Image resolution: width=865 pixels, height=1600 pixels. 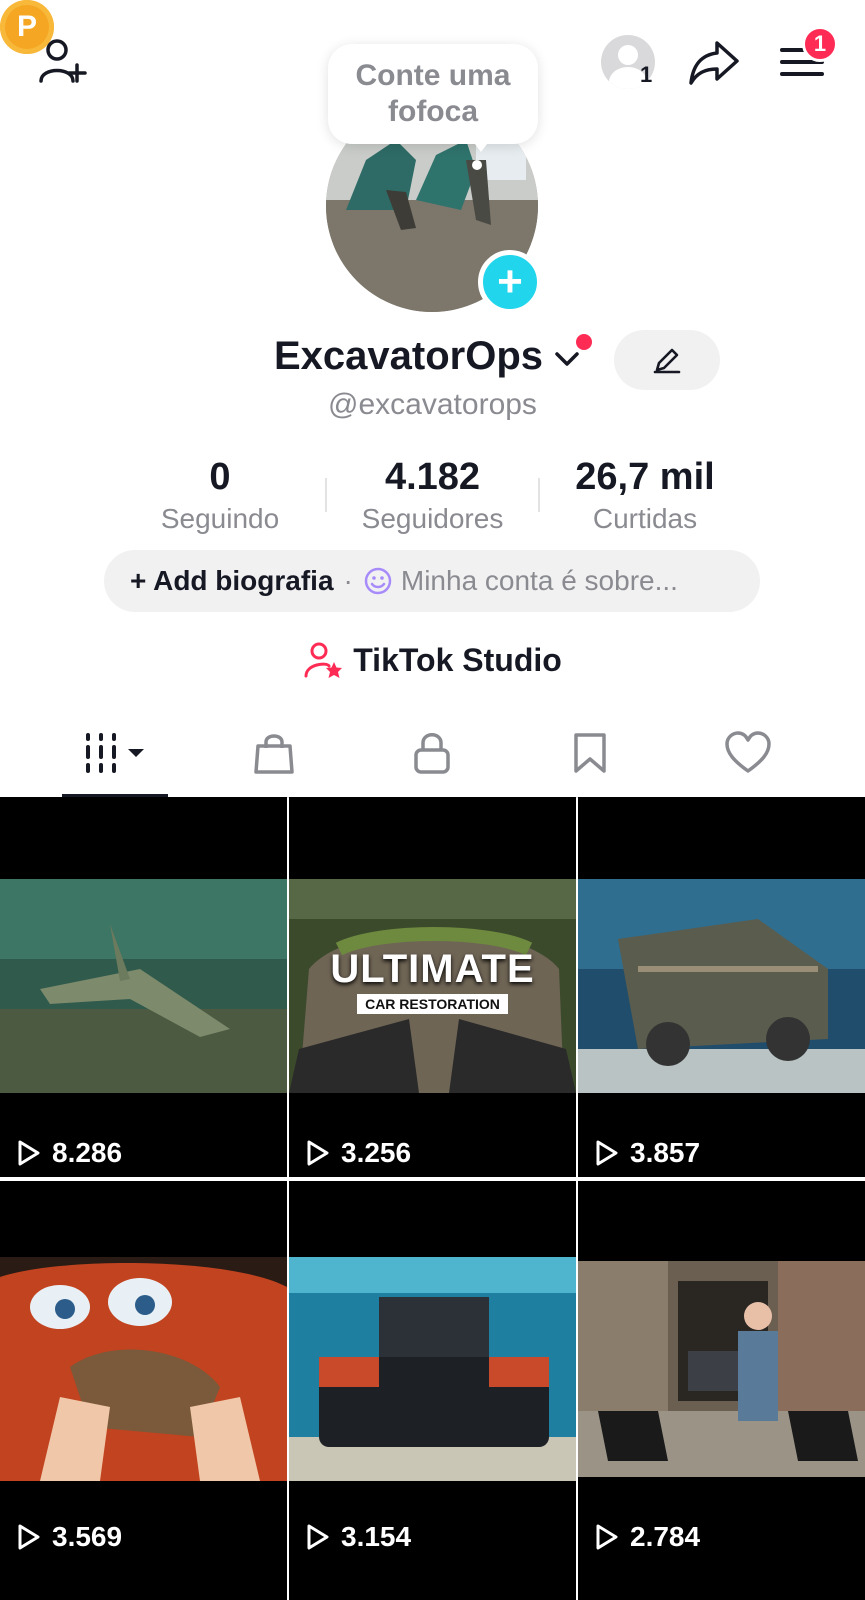 I want to click on video-thumbnail: ULTIMATE CAR RESTORATION 3.256, so click(x=432, y=987).